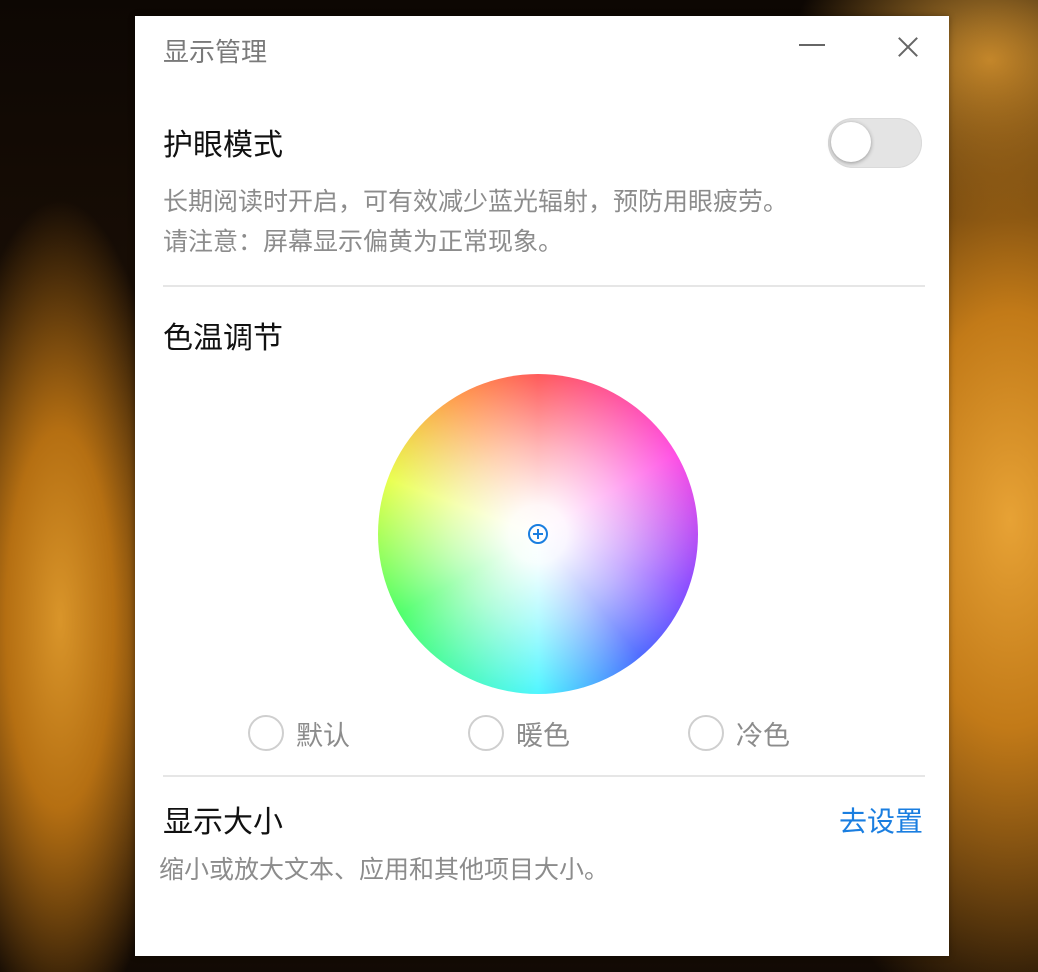  What do you see at coordinates (851, 142) in the screenshot?
I see `toggle-knob` at bounding box center [851, 142].